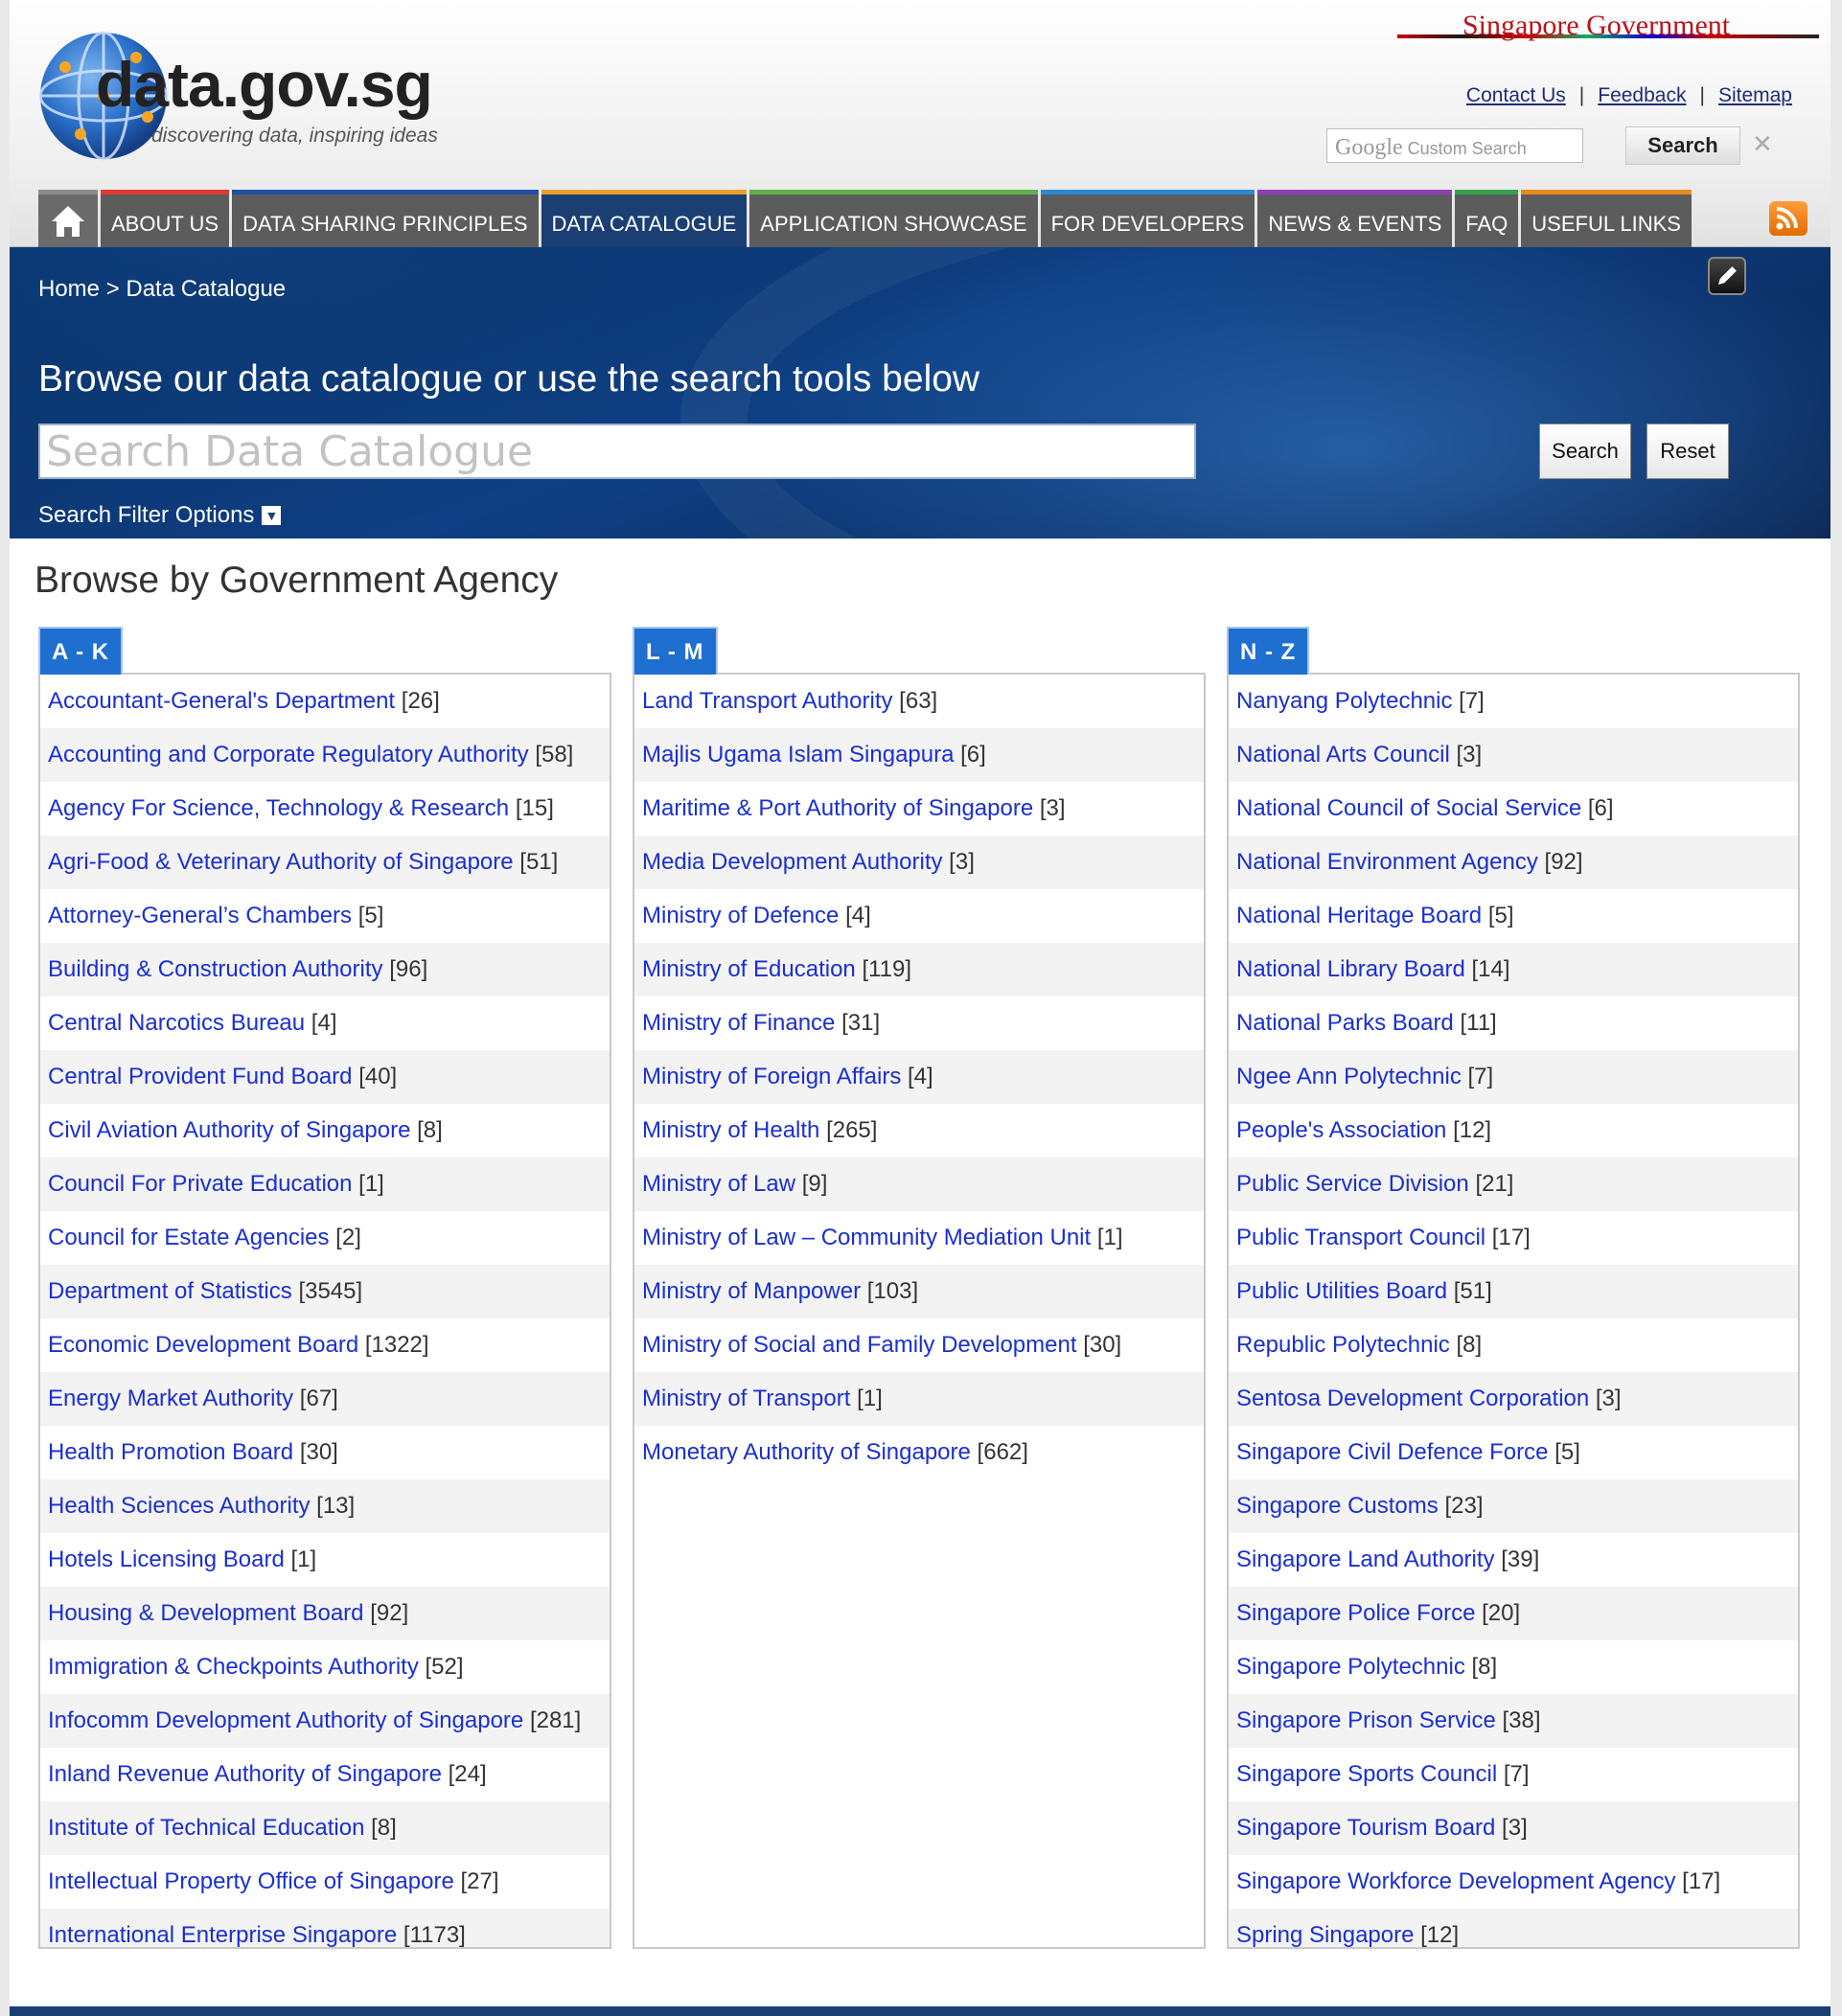 The height and width of the screenshot is (2016, 1842). What do you see at coordinates (229, 1130) in the screenshot?
I see `agency-link: Civil Aviation Authority of Singapore` at bounding box center [229, 1130].